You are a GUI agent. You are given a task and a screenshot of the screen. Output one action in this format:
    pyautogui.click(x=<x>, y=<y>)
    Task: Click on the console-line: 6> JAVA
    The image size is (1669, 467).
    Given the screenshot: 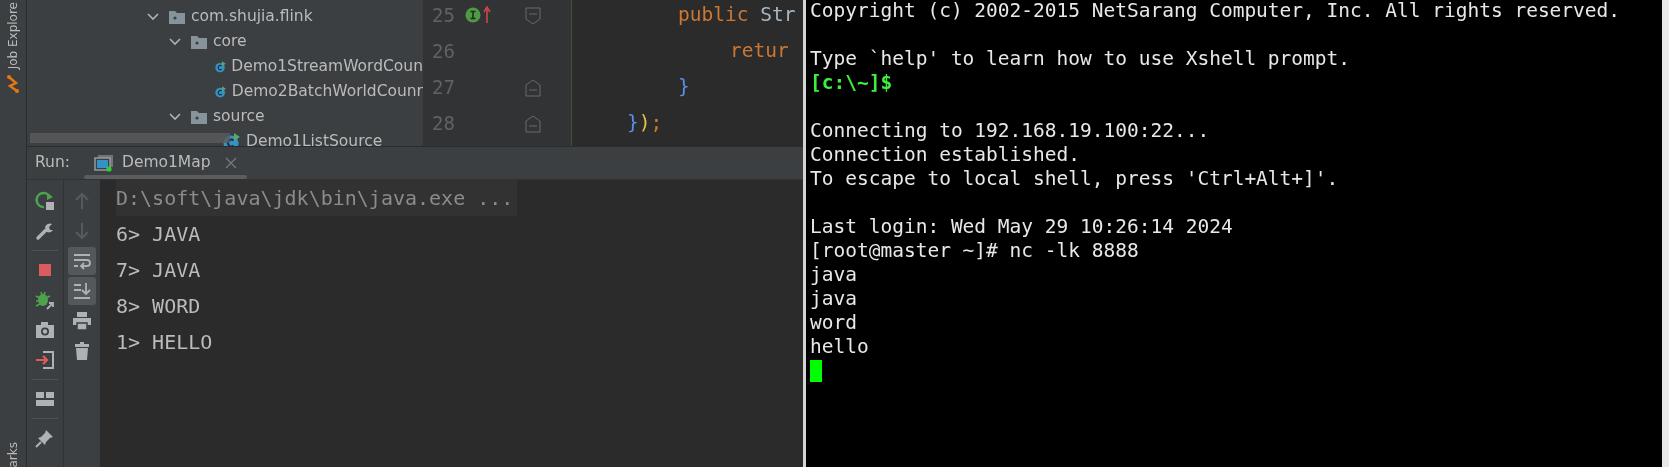 What is the action you would take?
    pyautogui.click(x=159, y=234)
    